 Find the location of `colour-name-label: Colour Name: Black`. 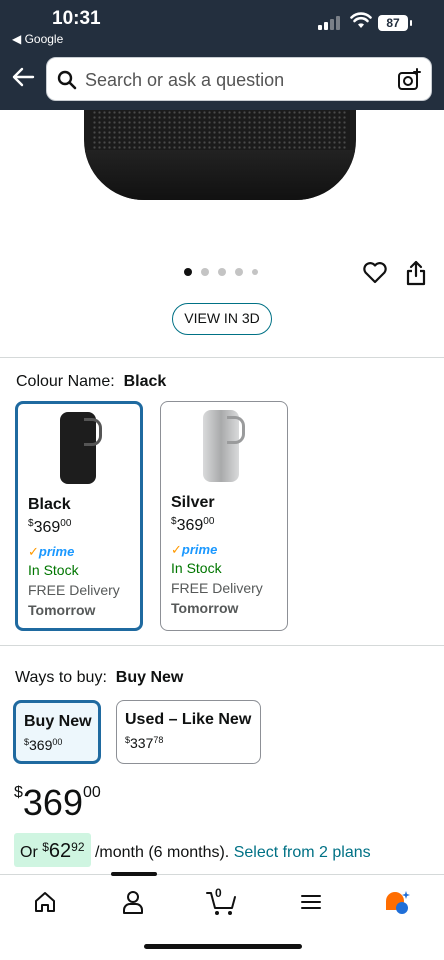

colour-name-label: Colour Name: Black is located at coordinates (91, 381).